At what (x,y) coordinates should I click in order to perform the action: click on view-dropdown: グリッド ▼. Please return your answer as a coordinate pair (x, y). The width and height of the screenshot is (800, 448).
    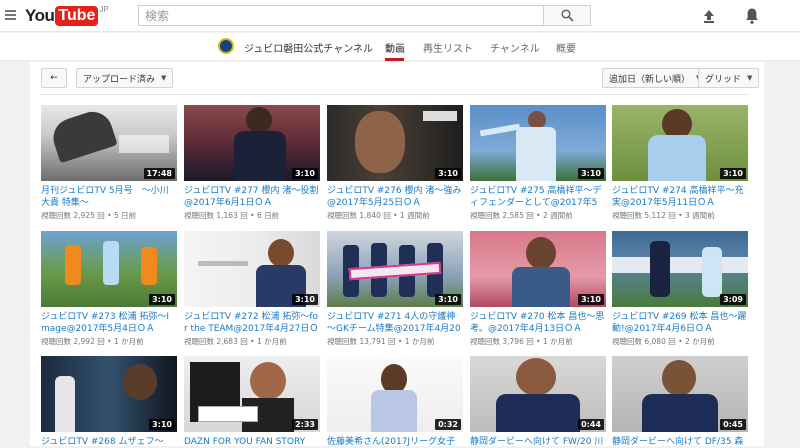
    Looking at the image, I should click on (729, 78).